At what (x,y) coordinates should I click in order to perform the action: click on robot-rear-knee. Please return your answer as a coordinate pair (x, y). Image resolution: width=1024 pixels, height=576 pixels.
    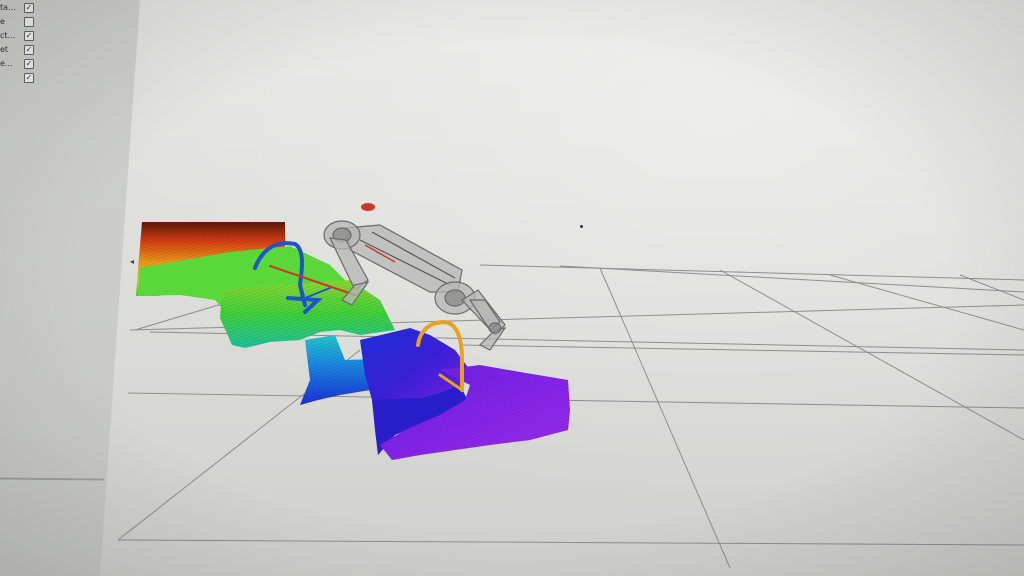
    Looking at the image, I should click on (495, 328).